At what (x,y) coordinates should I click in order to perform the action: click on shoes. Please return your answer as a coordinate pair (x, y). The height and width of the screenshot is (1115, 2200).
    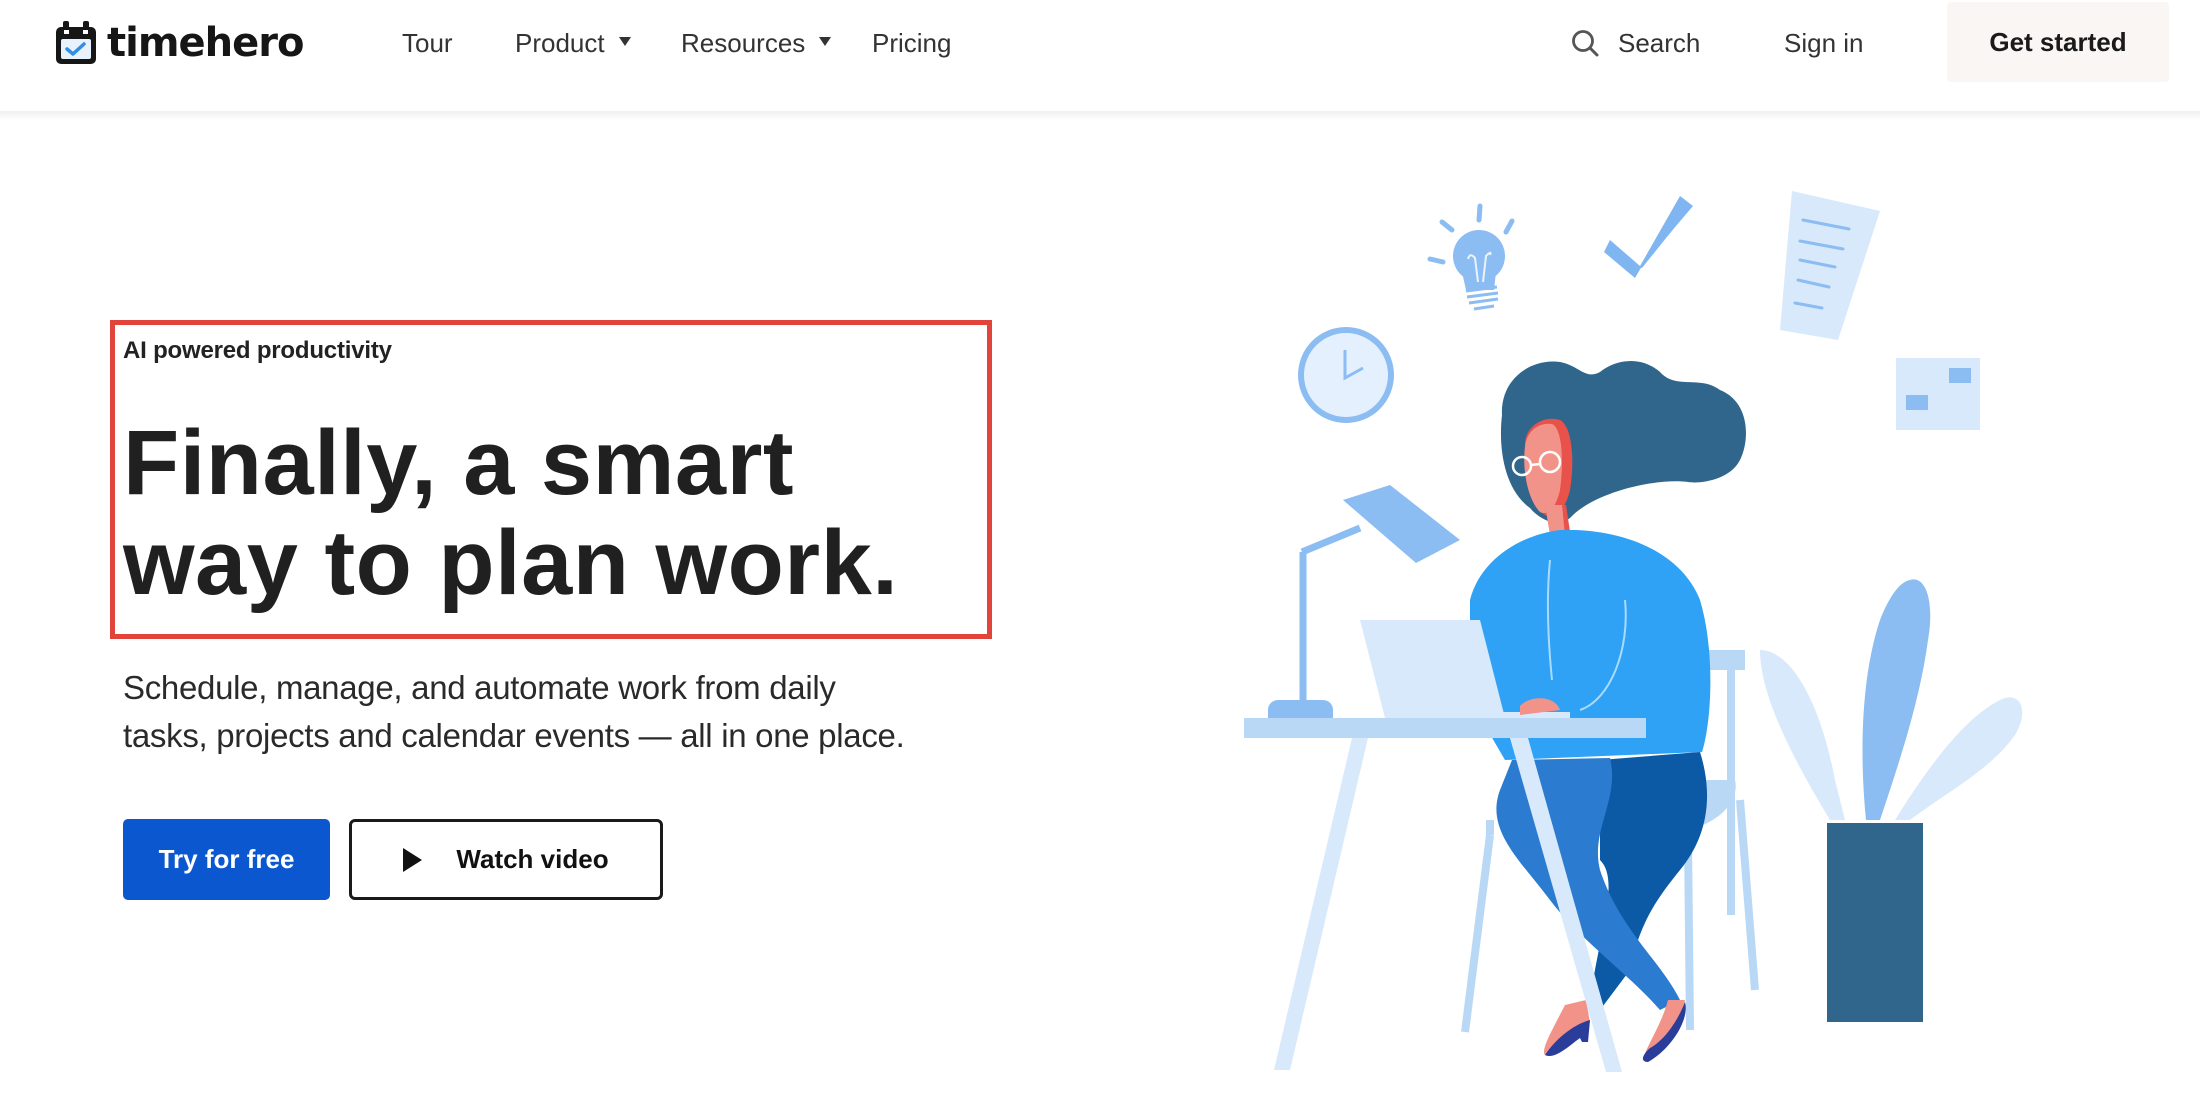
    Looking at the image, I should click on (1615, 1031).